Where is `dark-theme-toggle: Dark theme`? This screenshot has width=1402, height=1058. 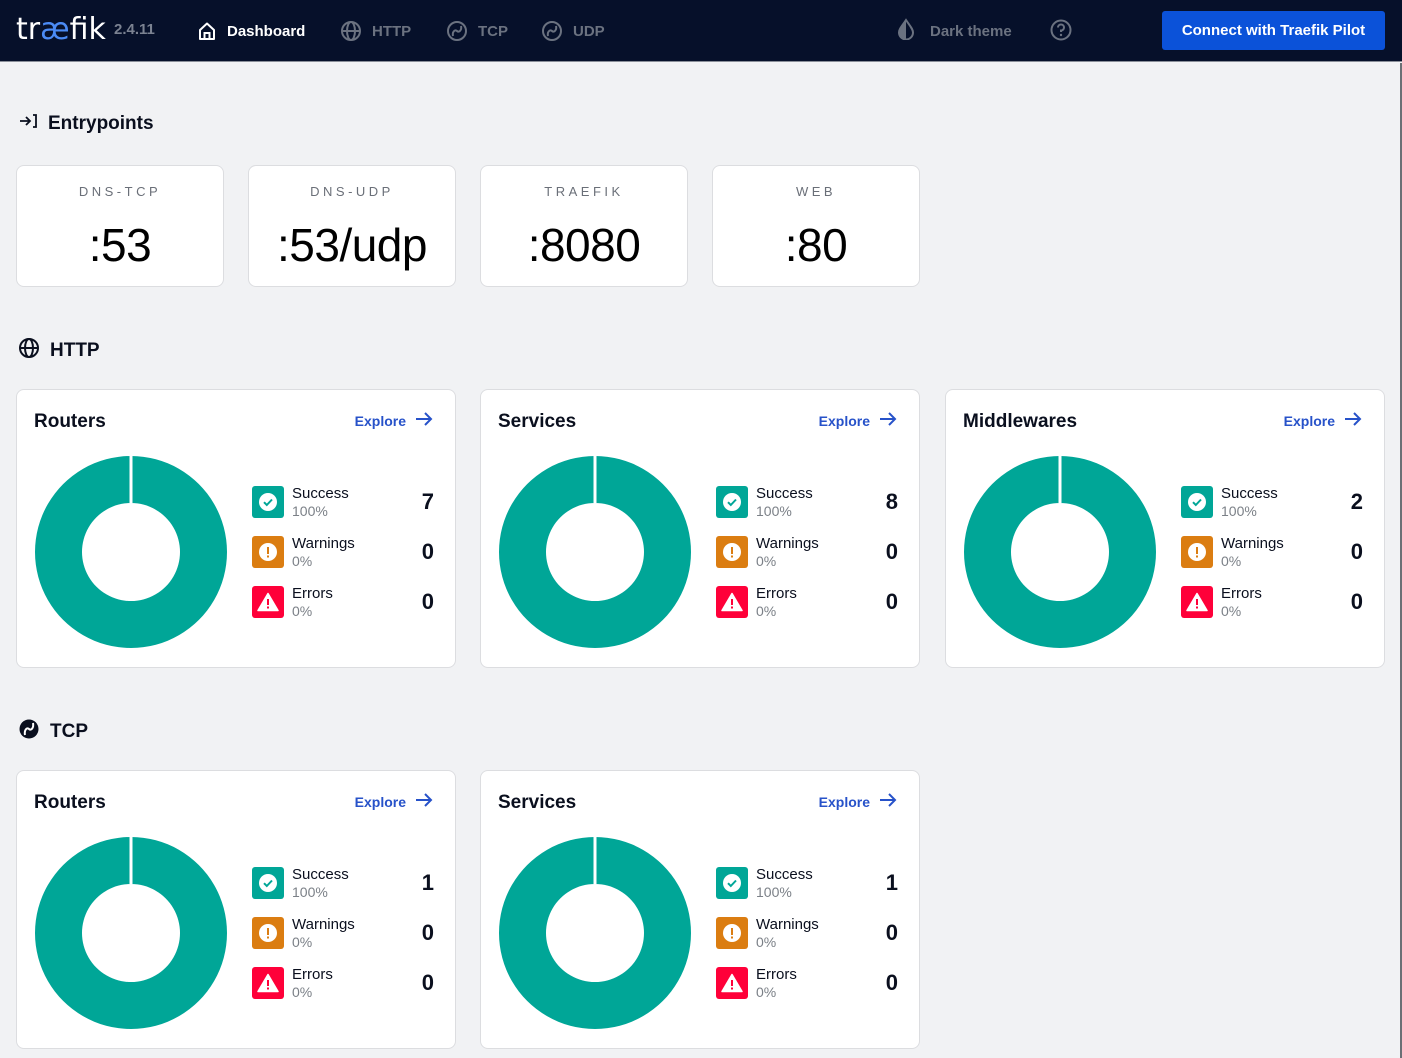
dark-theme-toggle: Dark theme is located at coordinates (954, 31).